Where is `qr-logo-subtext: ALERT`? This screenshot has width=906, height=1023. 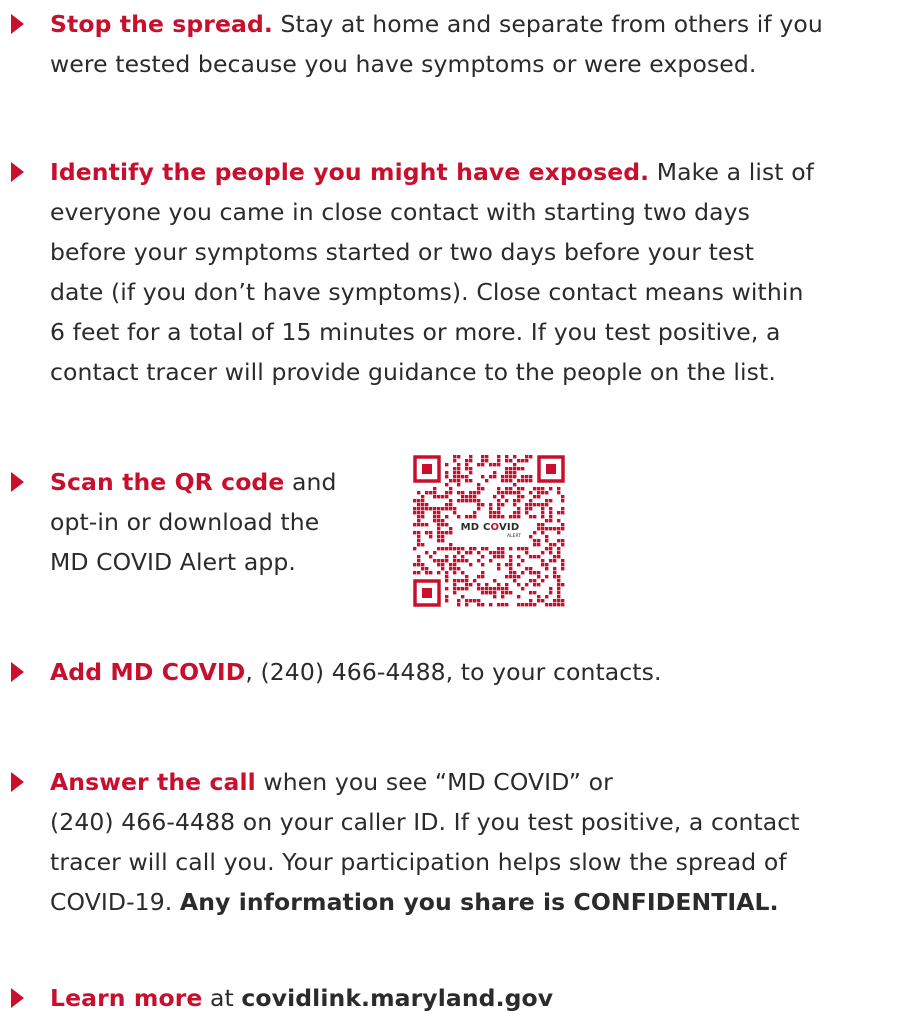 qr-logo-subtext: ALERT is located at coordinates (514, 536).